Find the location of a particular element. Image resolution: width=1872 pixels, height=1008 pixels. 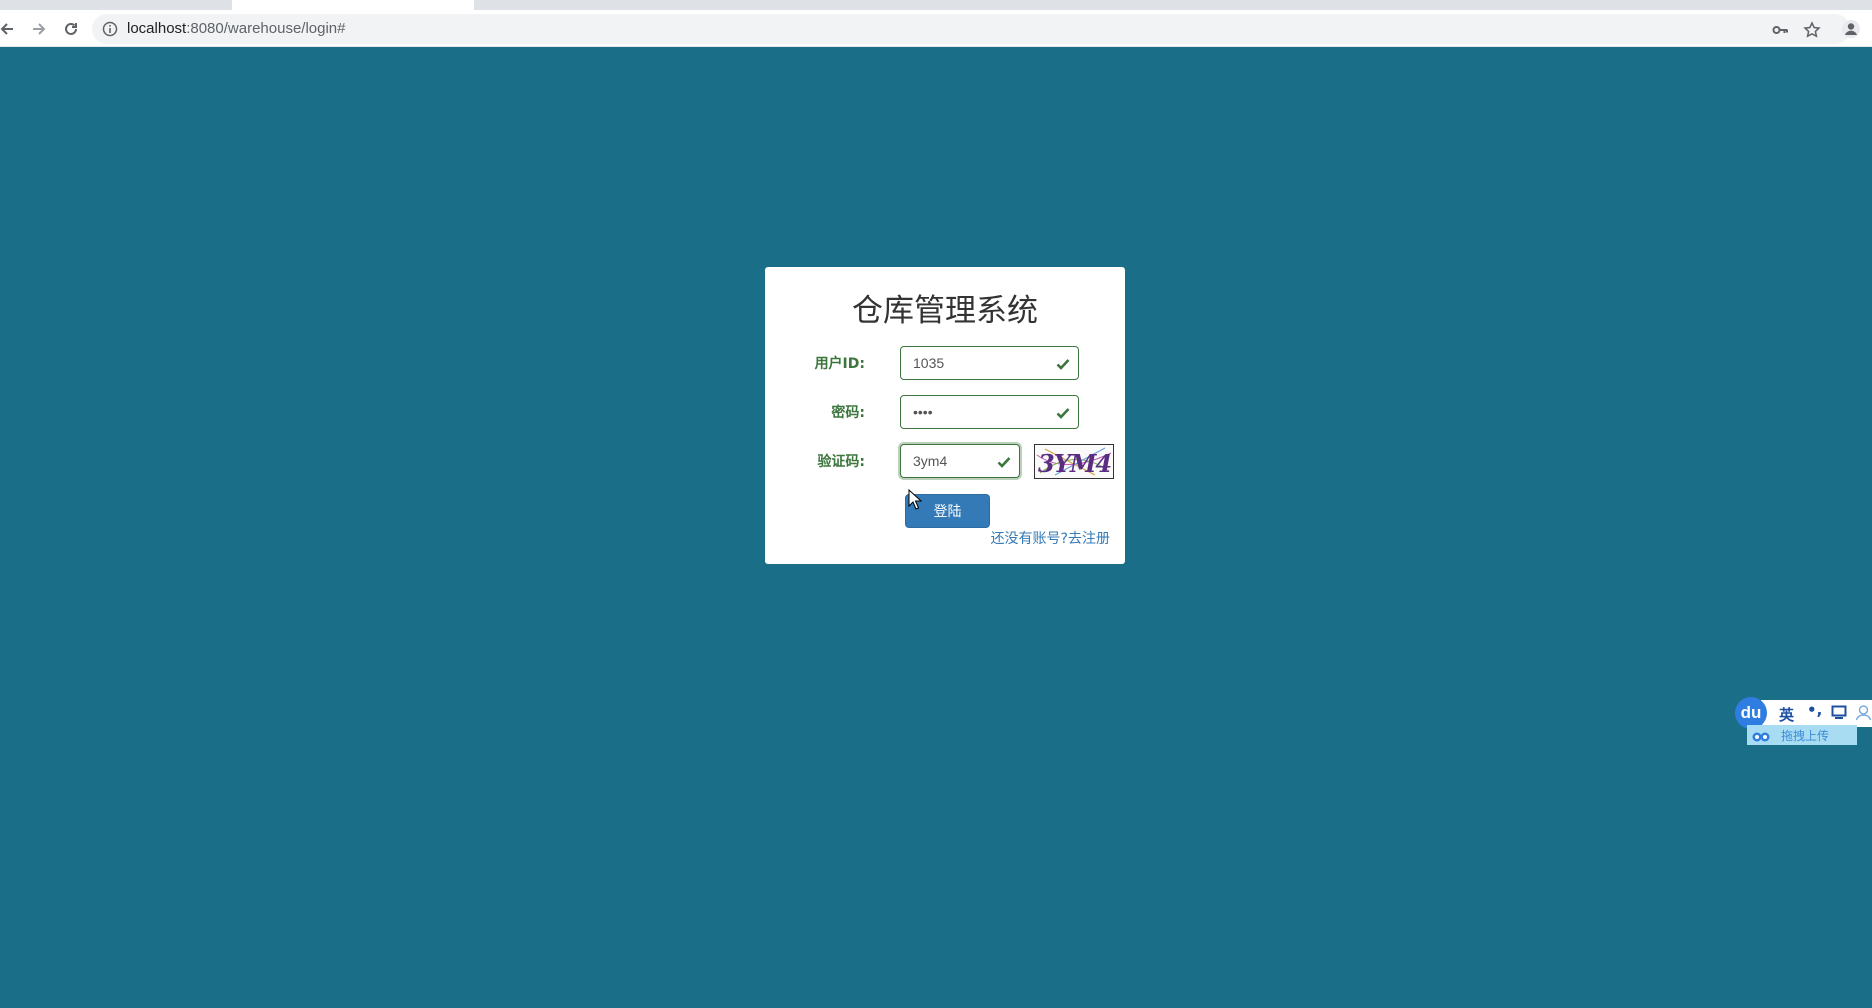

forward-arrow-icon is located at coordinates (39, 29).